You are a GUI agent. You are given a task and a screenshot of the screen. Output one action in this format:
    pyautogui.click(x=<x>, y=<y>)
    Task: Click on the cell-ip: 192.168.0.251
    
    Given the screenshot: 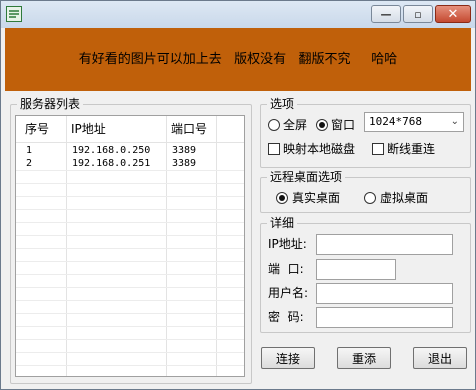 What is the action you would take?
    pyautogui.click(x=111, y=163)
    